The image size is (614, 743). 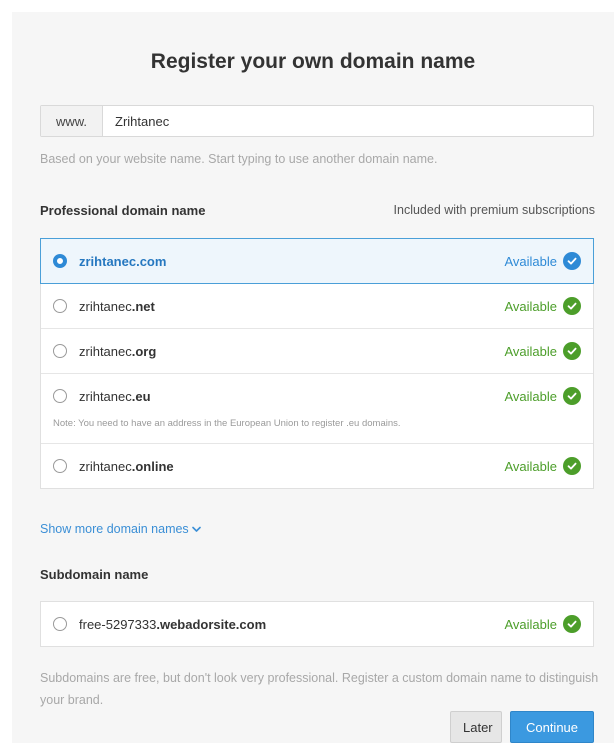 I want to click on later-button: Later, so click(x=476, y=727).